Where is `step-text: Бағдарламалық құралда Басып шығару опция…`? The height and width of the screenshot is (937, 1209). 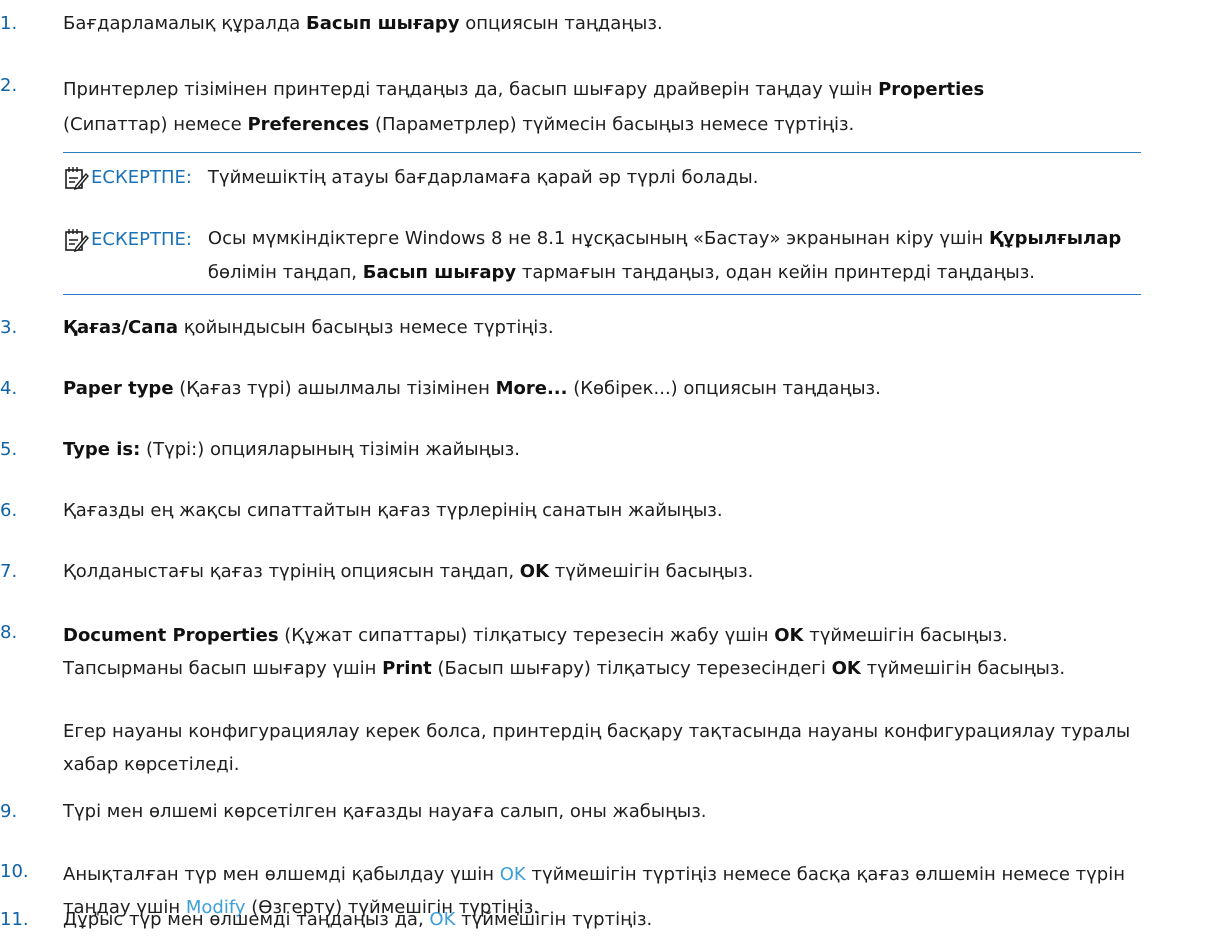
step-text: Бағдарламалық құралда Басып шығару опция… is located at coordinates (363, 23).